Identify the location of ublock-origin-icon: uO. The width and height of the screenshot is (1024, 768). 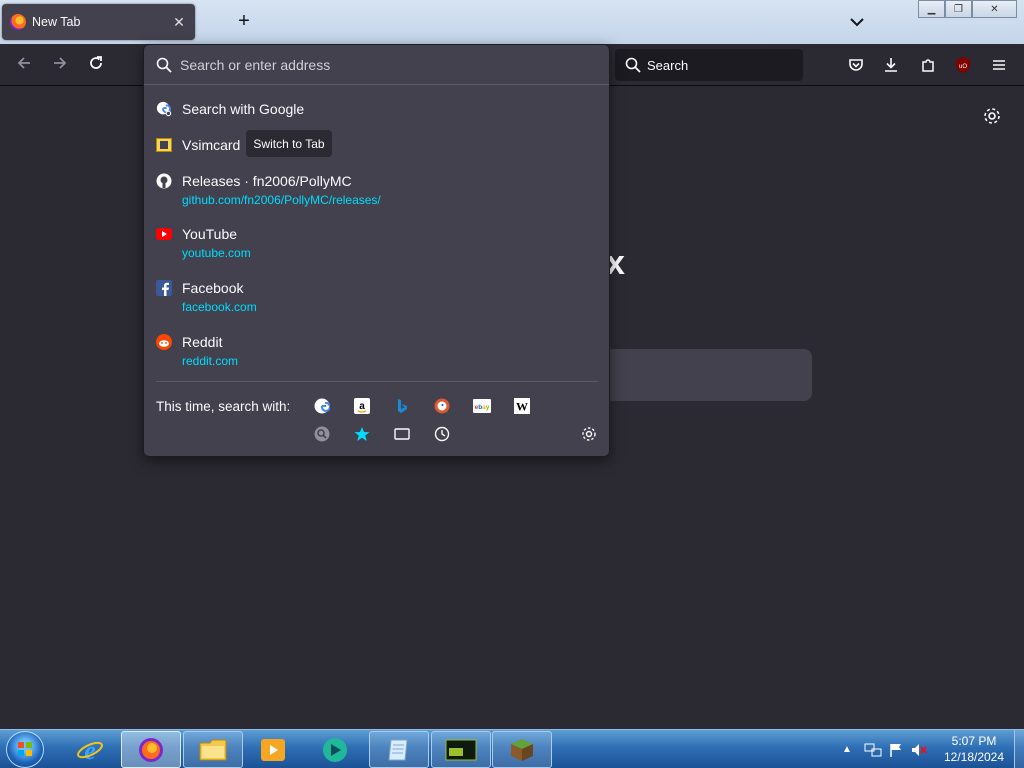
(963, 65).